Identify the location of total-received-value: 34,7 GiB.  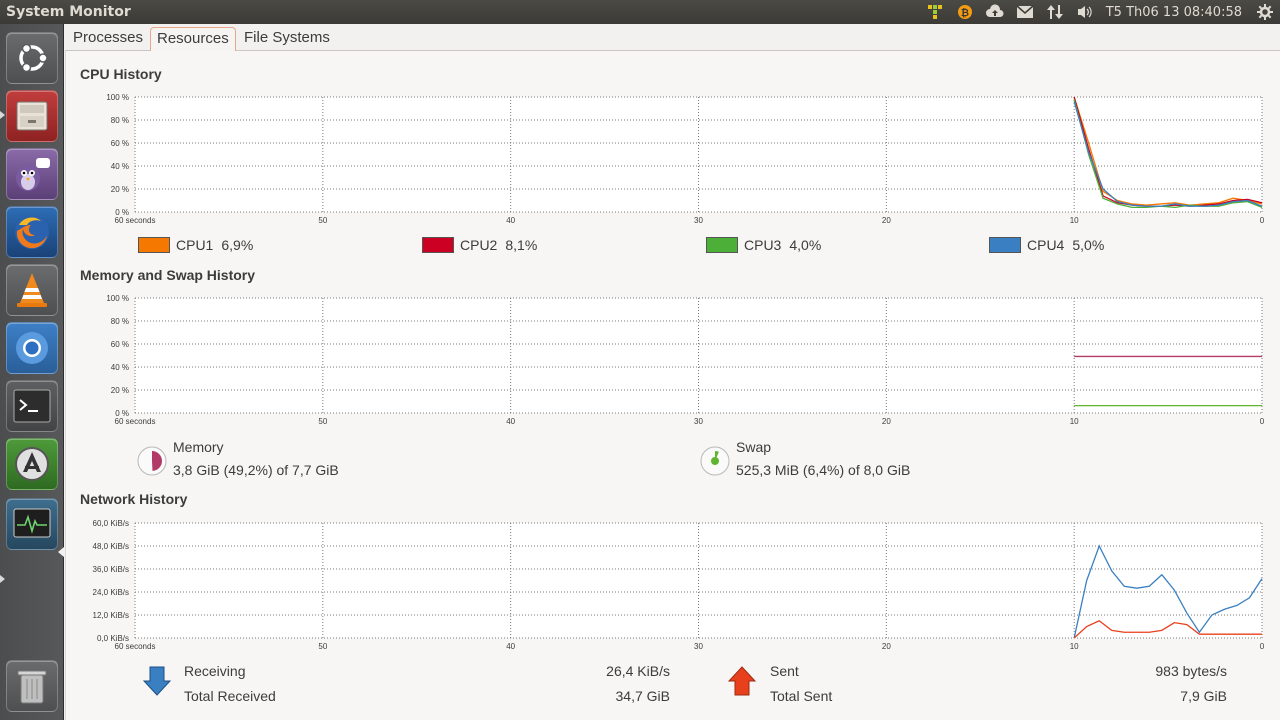
(642, 696).